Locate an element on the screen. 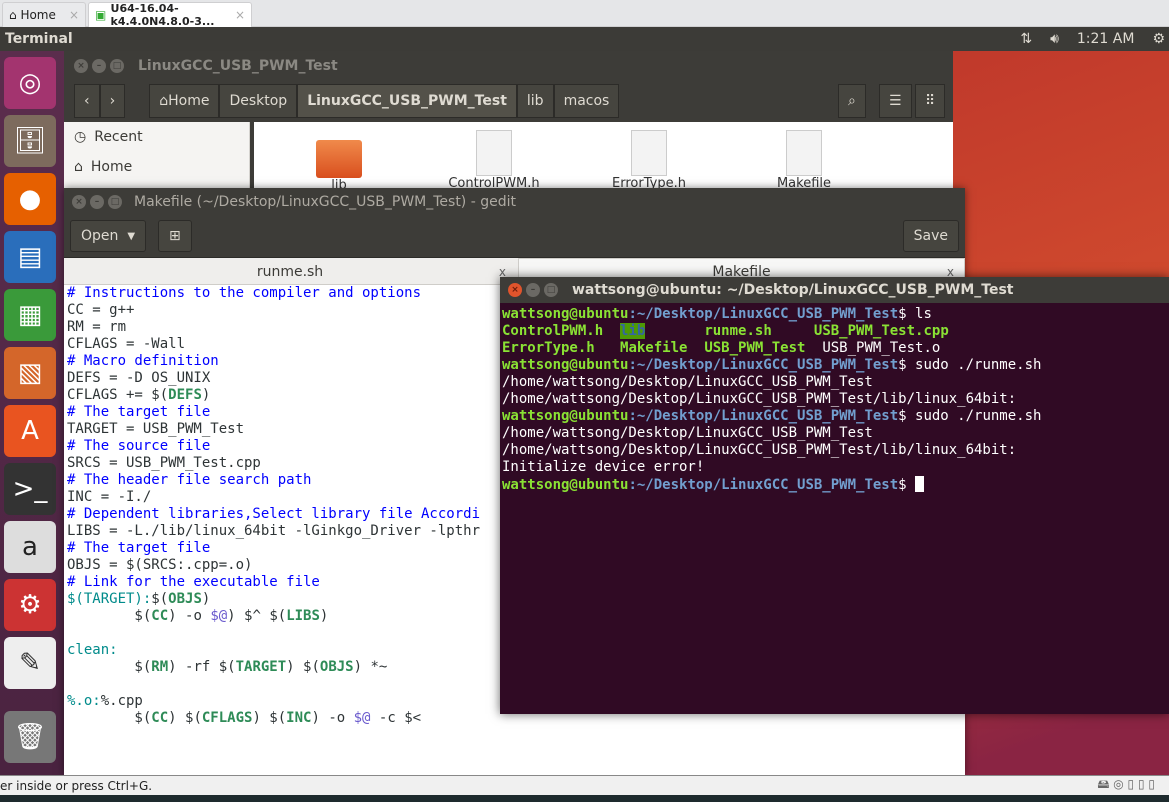 The image size is (1169, 802). software-center-icon: A is located at coordinates (30, 431).